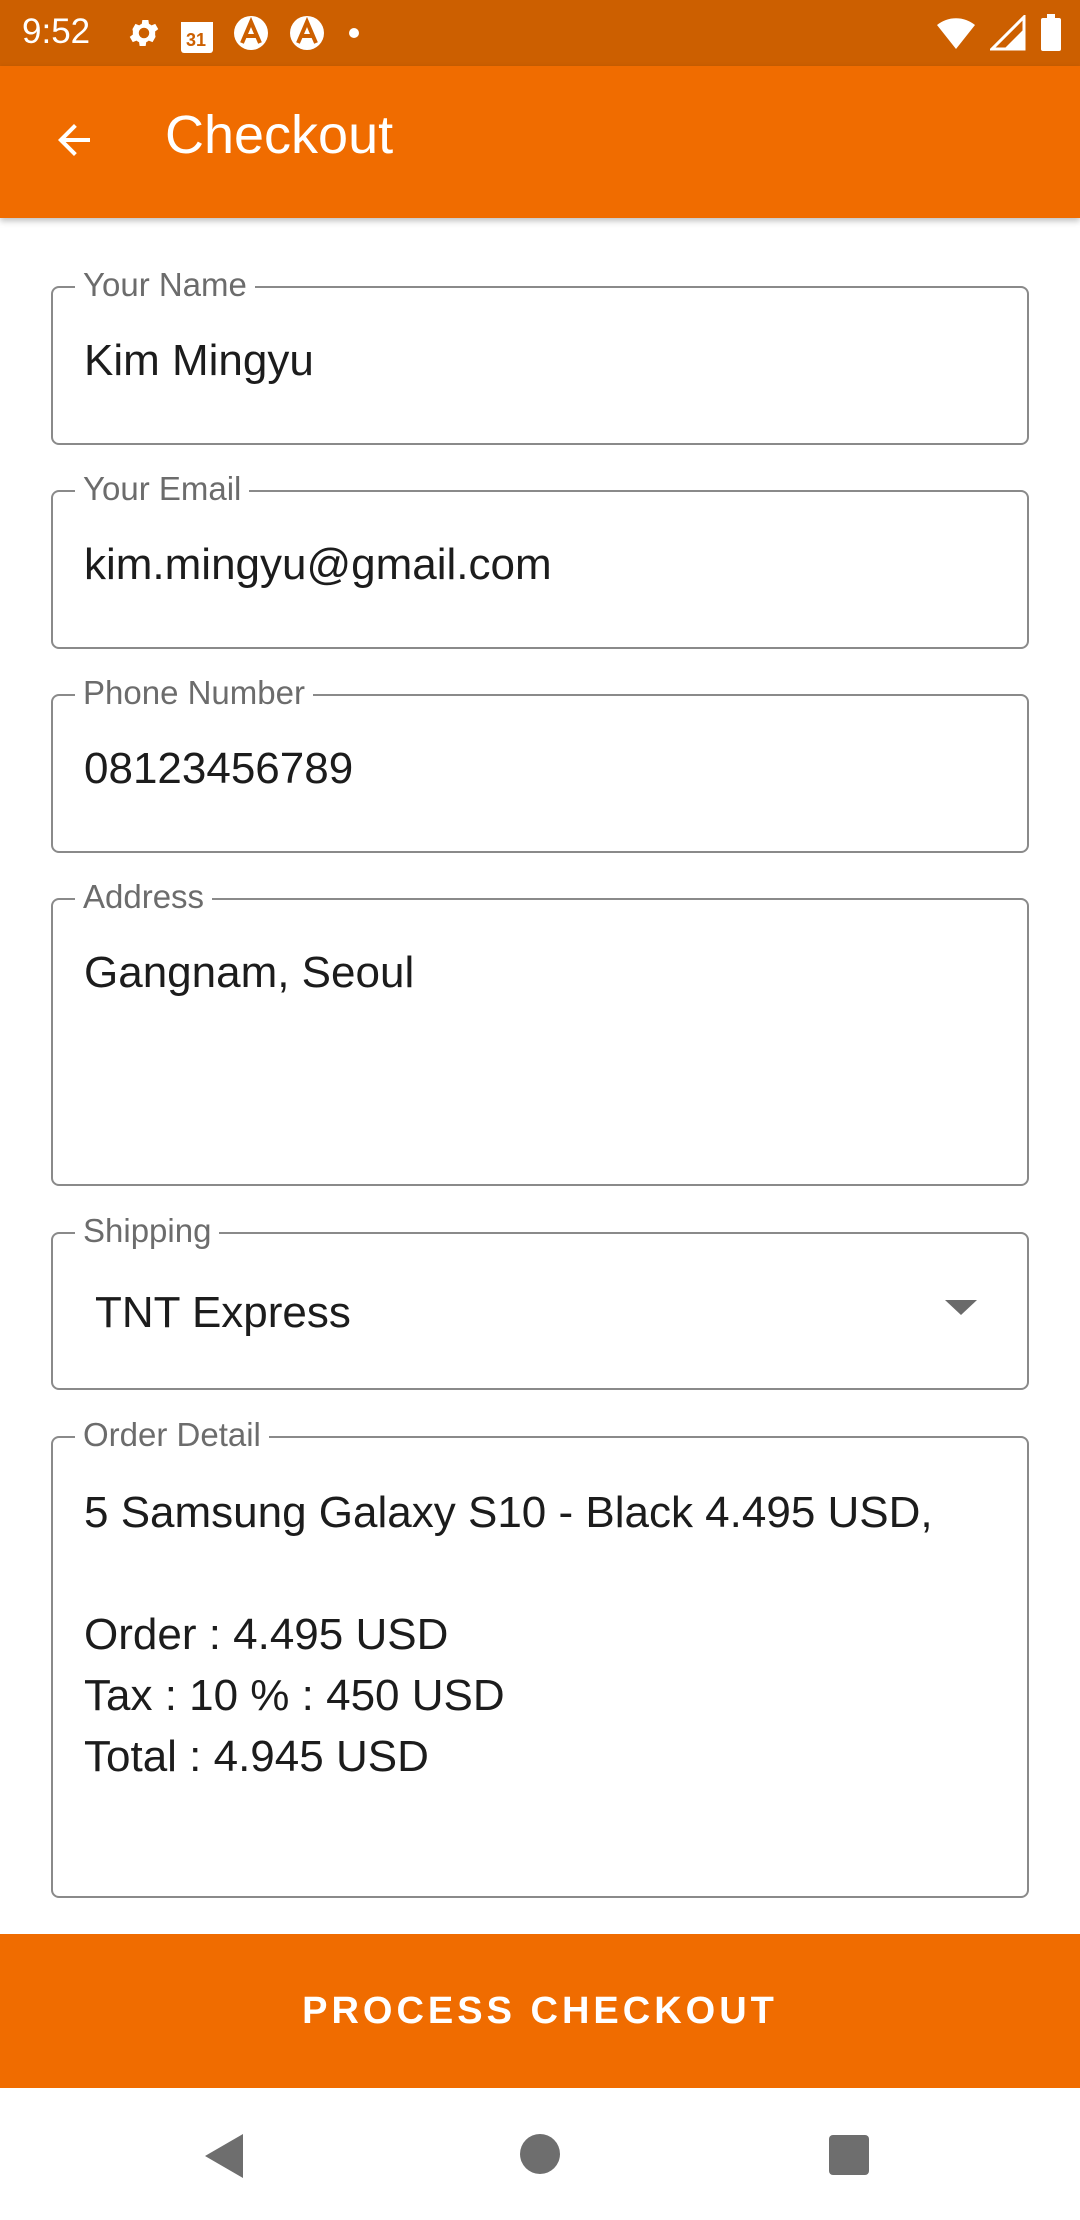 This screenshot has width=1080, height=2220. I want to click on back-button, so click(74, 142).